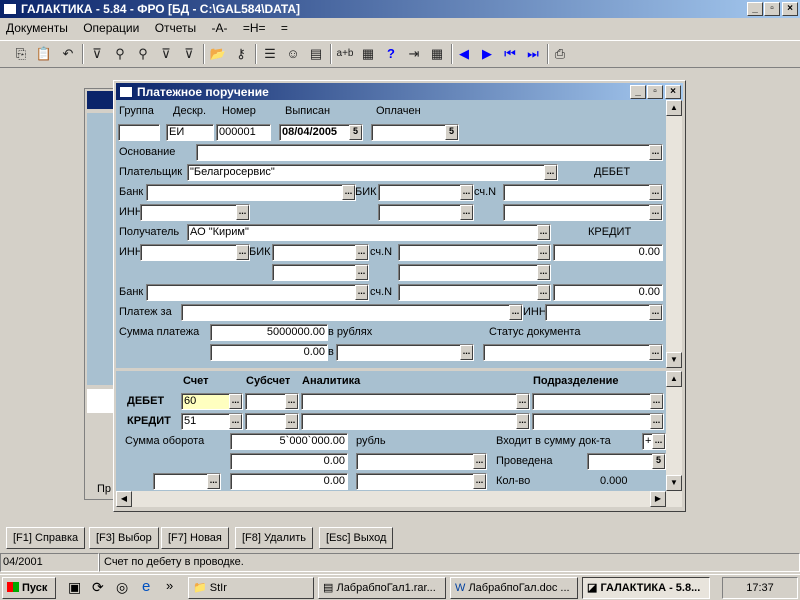  What do you see at coordinates (195, 538) in the screenshot?
I see `f7-new-button: [F7] Новая` at bounding box center [195, 538].